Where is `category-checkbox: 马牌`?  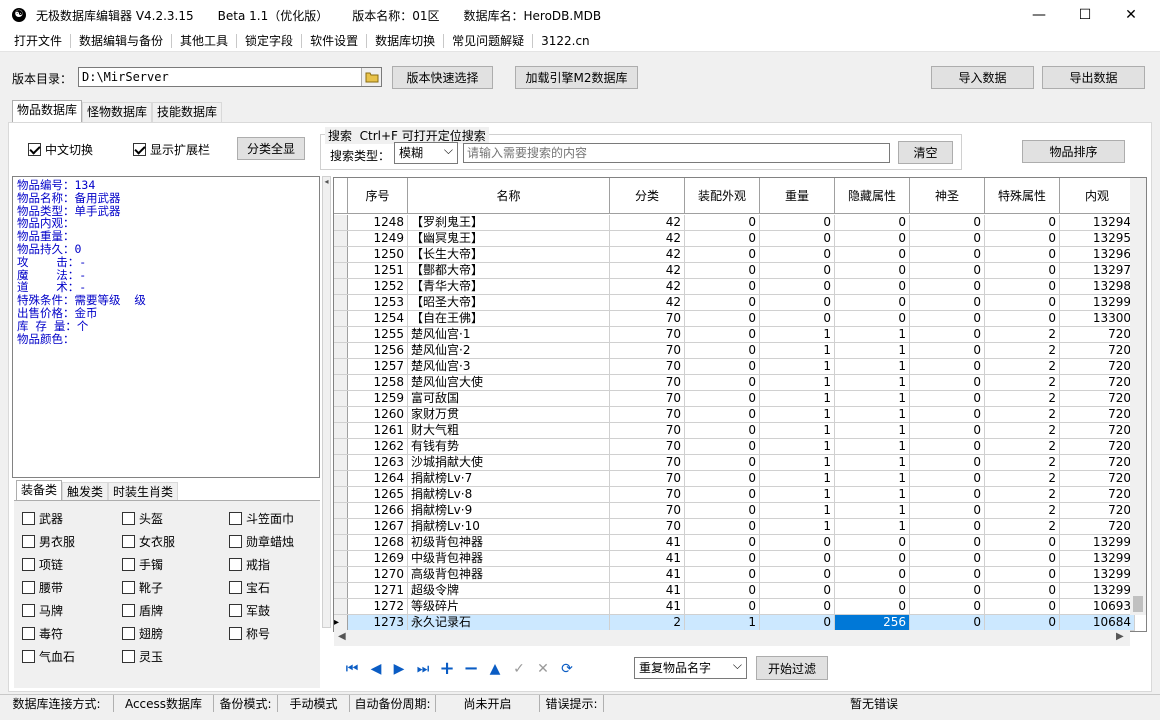 category-checkbox: 马牌 is located at coordinates (42, 610).